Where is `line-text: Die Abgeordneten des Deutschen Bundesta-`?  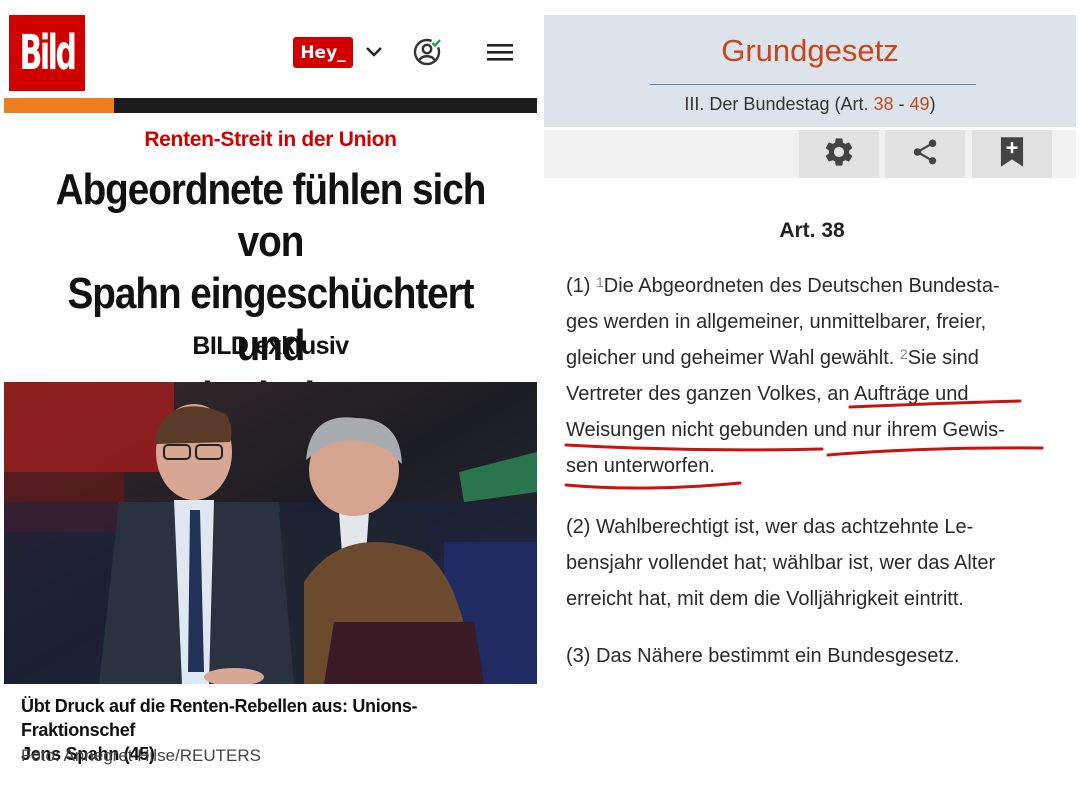 line-text: Die Abgeordneten des Deutschen Bundesta- is located at coordinates (801, 286).